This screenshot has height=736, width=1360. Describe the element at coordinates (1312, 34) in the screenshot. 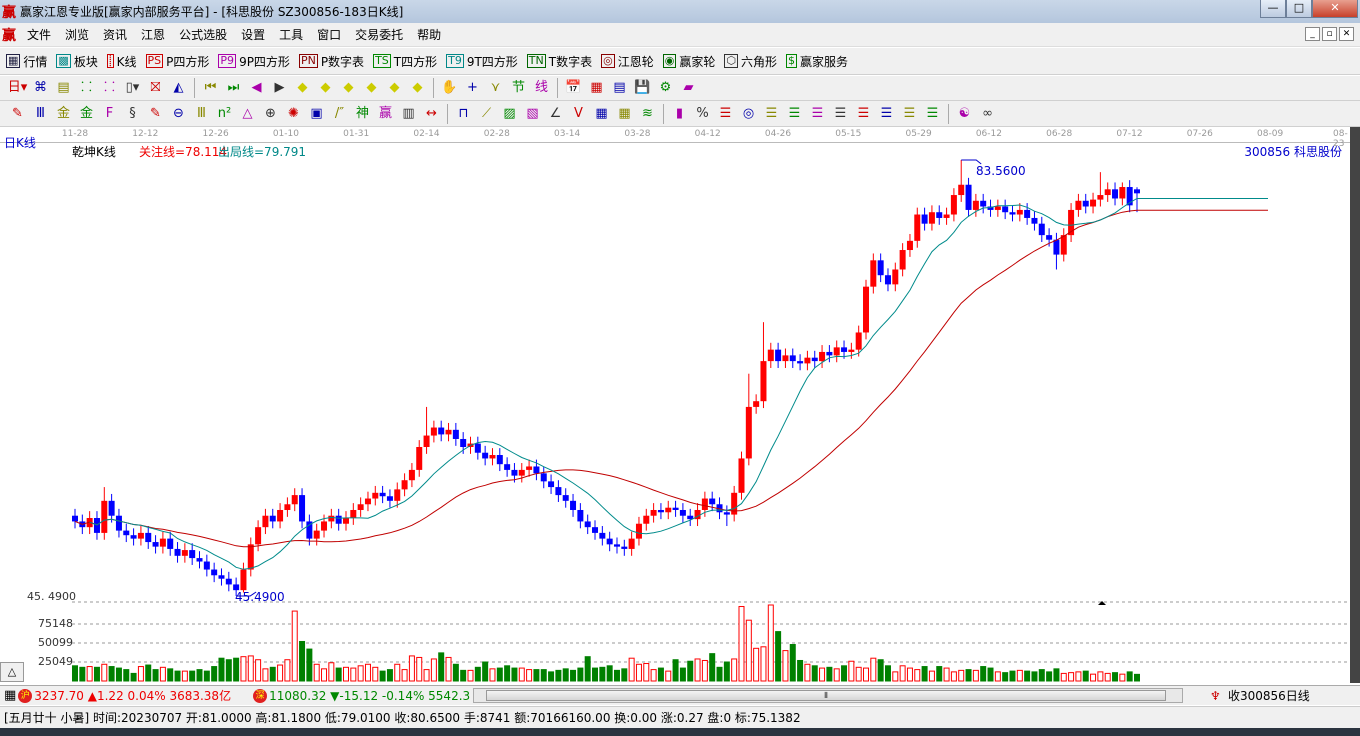

I see `mdi-minimize-button: _` at that location.